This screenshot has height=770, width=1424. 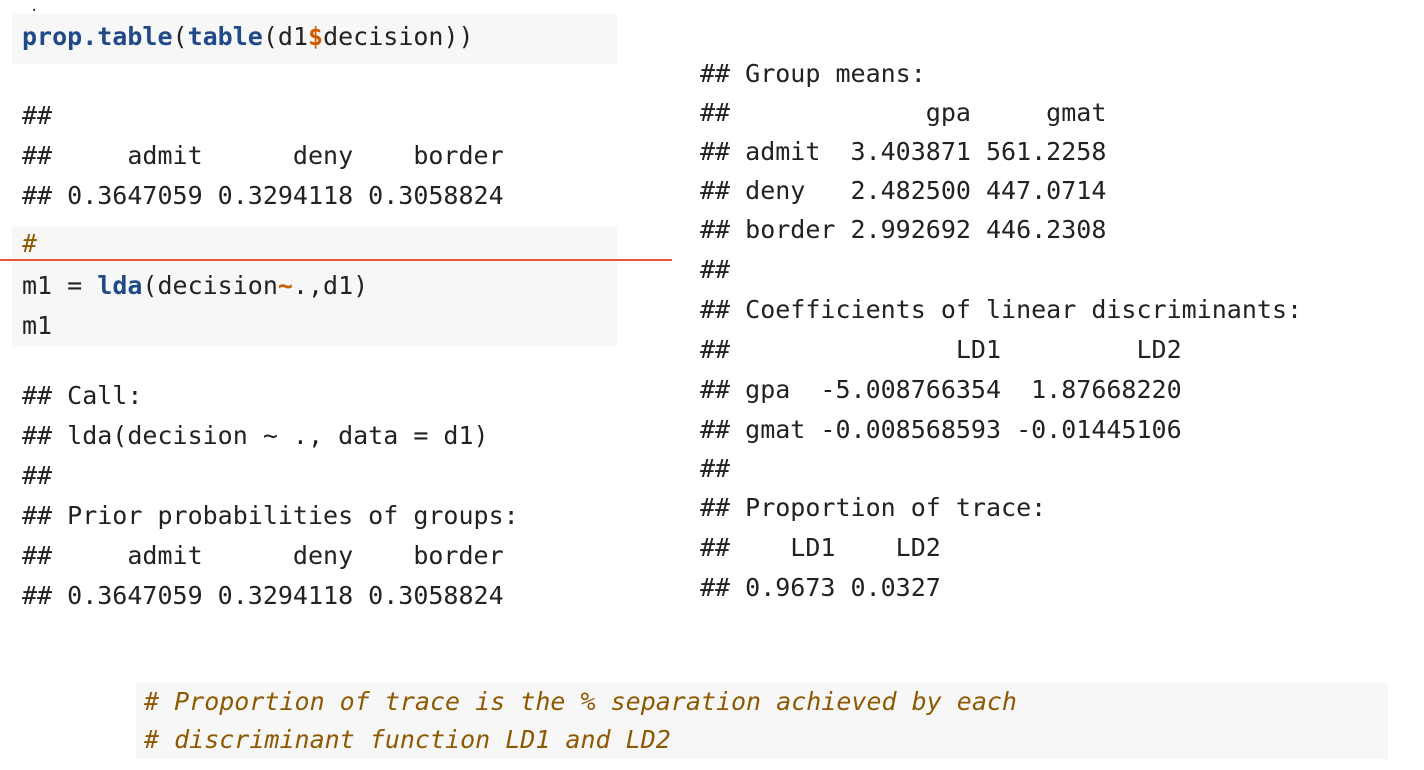 I want to click on output-line: ## lda(decision ~ ., data = d1), so click(x=255, y=435).